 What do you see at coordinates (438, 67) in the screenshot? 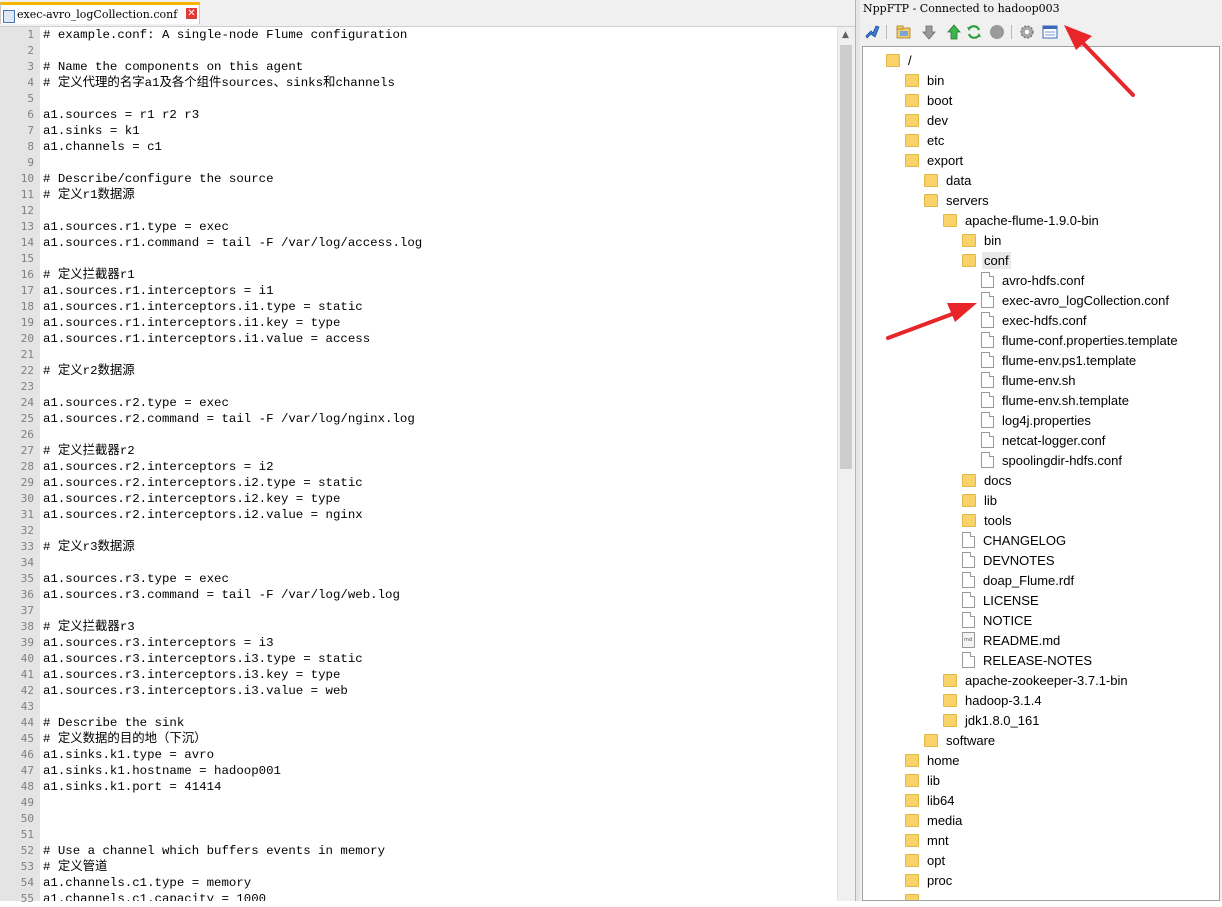
I see `code-line: # Name the components on this agent` at bounding box center [438, 67].